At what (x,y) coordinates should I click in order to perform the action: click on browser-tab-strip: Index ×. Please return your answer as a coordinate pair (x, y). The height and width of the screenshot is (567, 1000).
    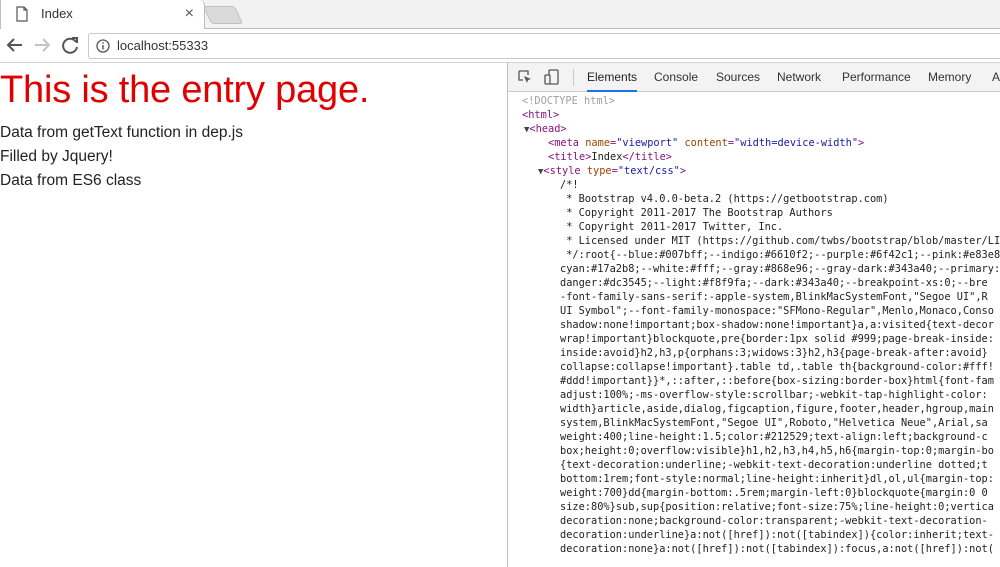
    Looking at the image, I should click on (500, 14).